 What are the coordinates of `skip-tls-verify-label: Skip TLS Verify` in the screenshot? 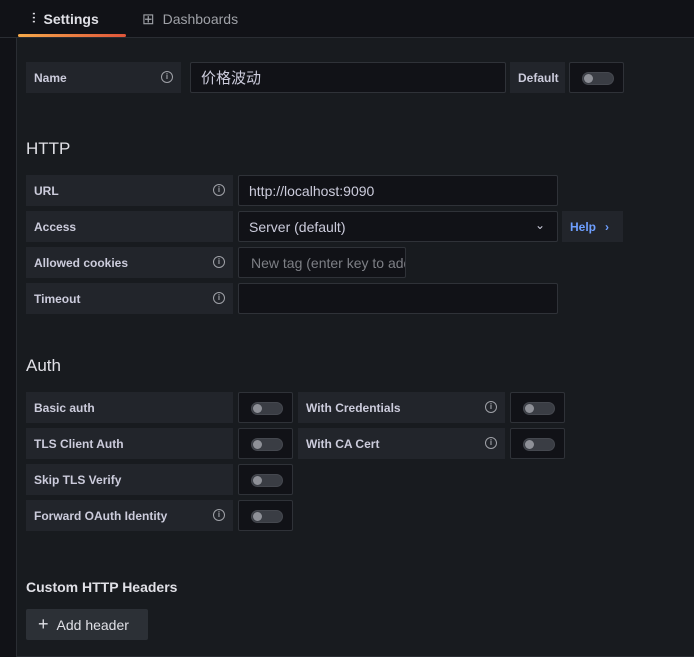 It's located at (129, 479).